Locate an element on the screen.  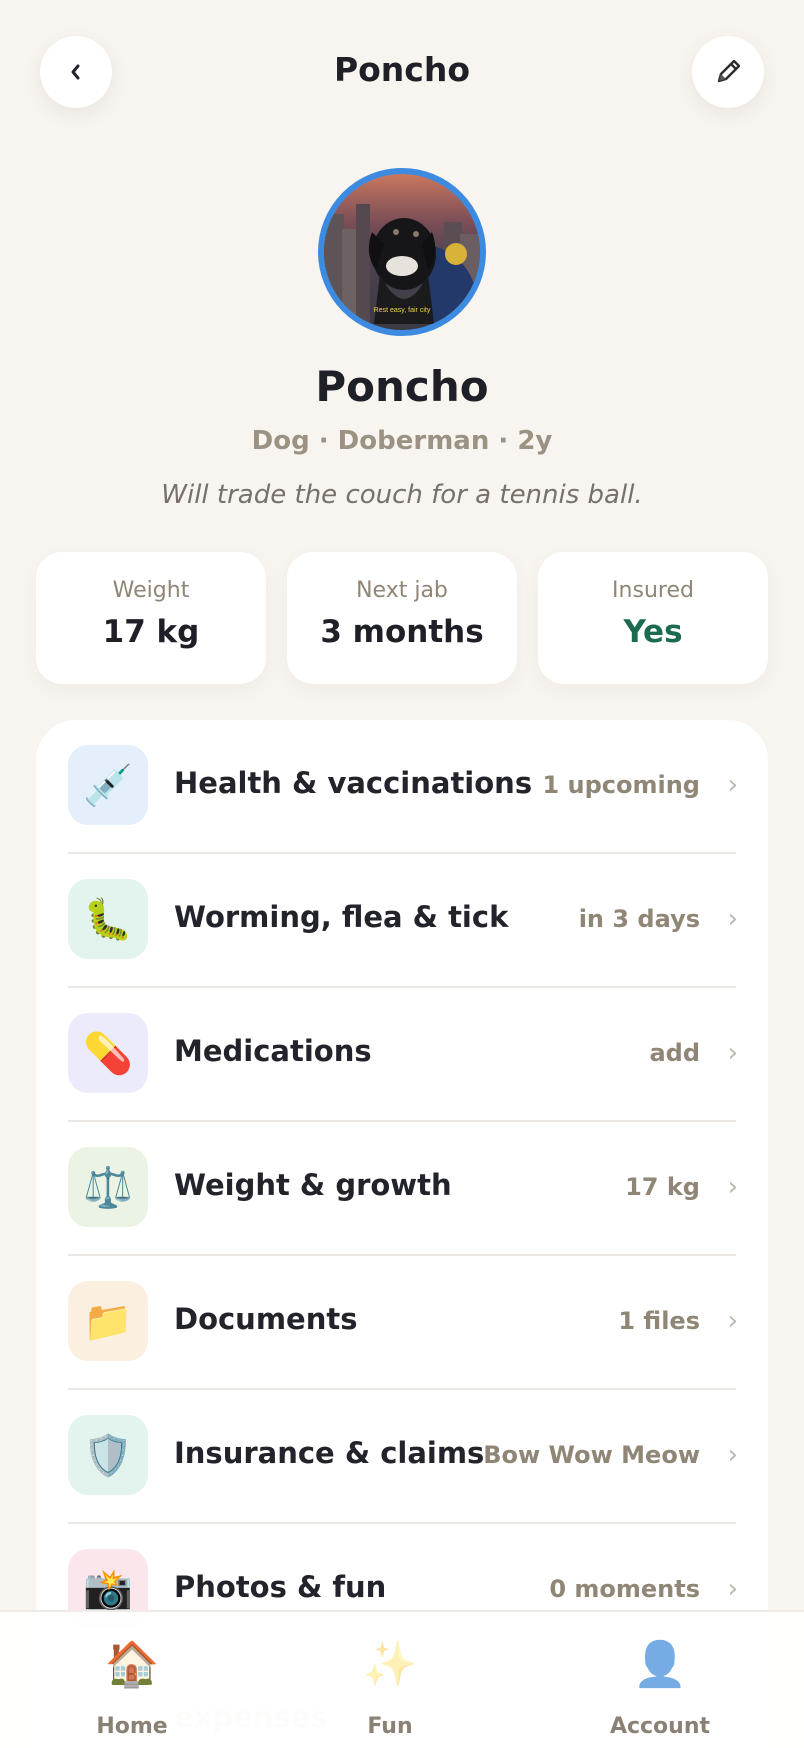
stat-card-next-jab: Next jab 3 months is located at coordinates (402, 618).